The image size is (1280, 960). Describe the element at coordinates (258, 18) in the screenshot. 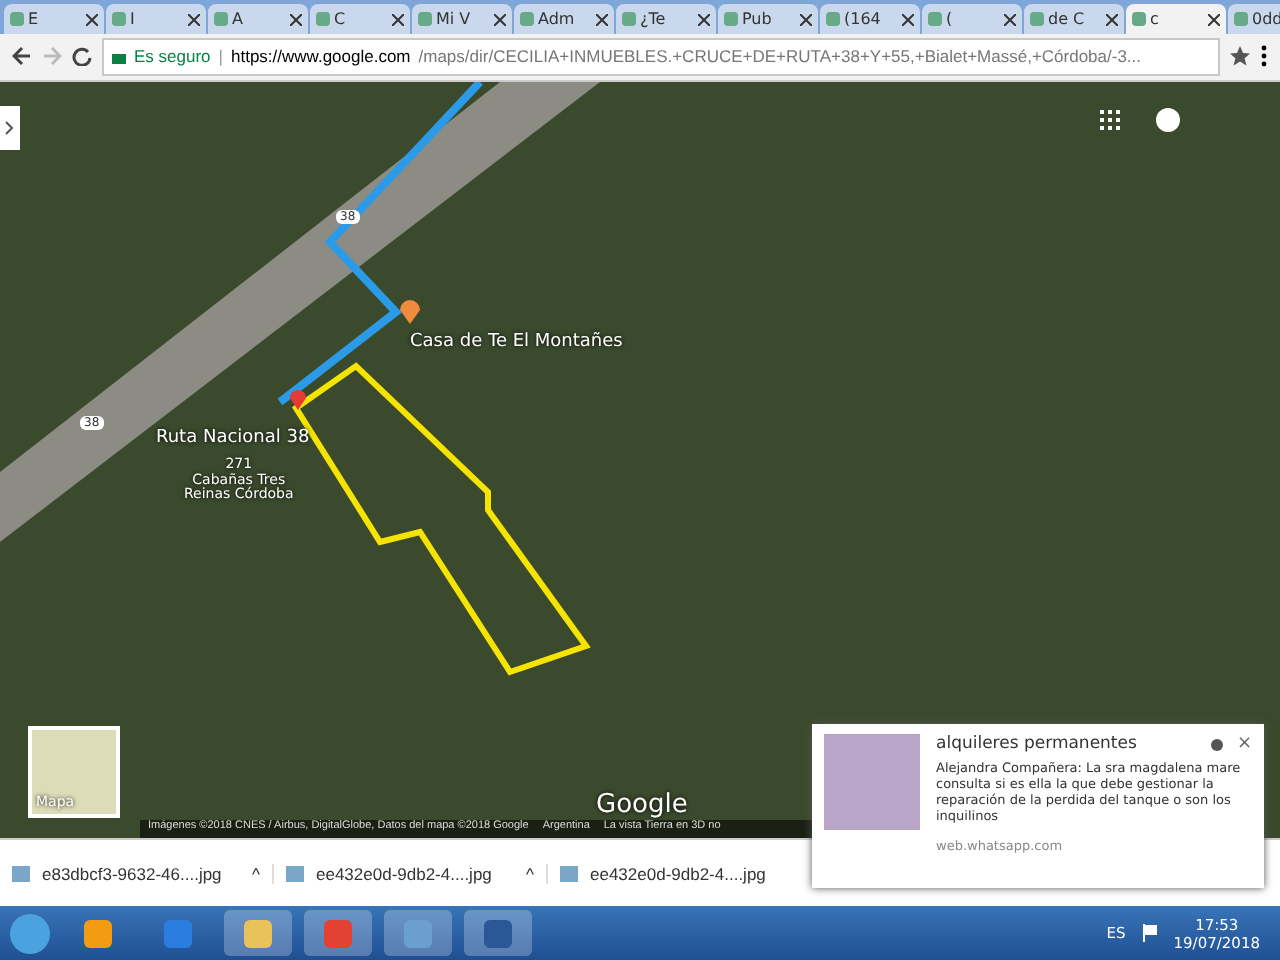

I see `browser-tab: A` at that location.